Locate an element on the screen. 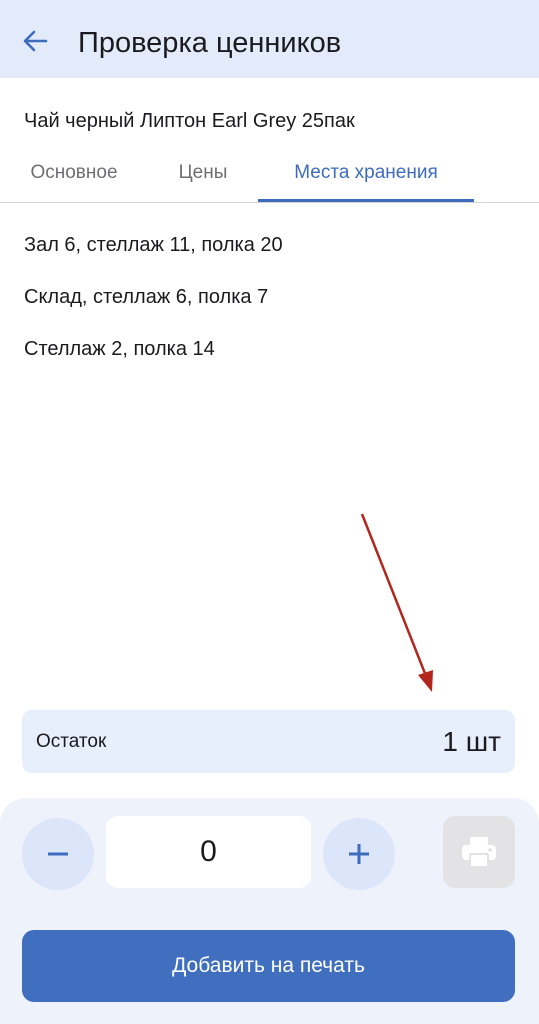  stock-value: 1 шт is located at coordinates (471, 741).